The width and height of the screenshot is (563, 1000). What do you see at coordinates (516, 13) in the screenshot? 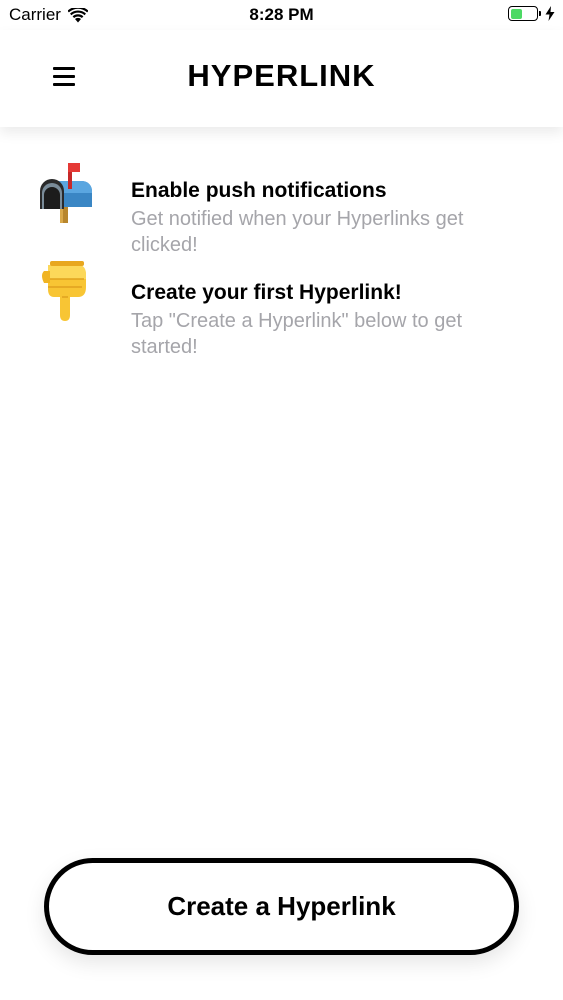
I see `battery-level-fill` at bounding box center [516, 13].